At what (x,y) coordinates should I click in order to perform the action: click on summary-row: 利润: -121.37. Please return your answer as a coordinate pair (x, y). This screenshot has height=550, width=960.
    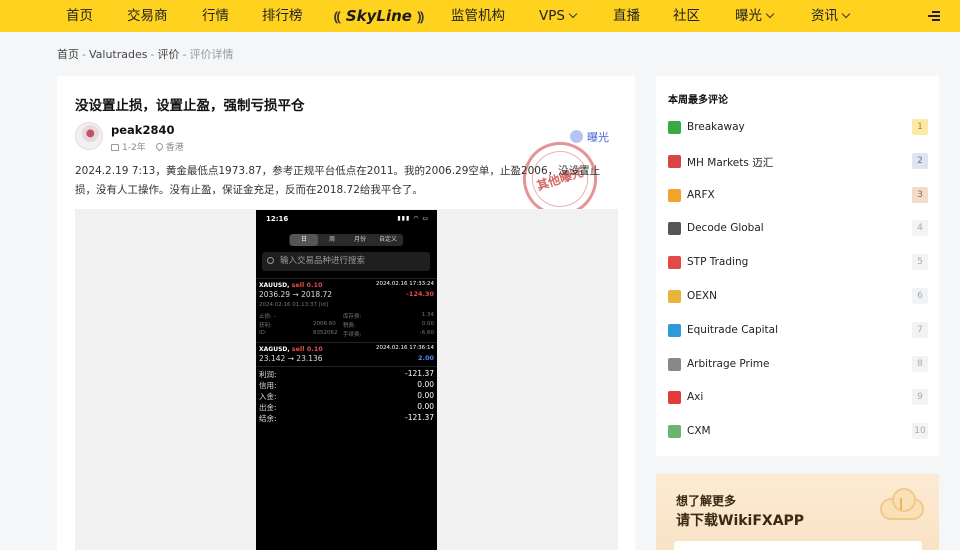
    Looking at the image, I should click on (346, 374).